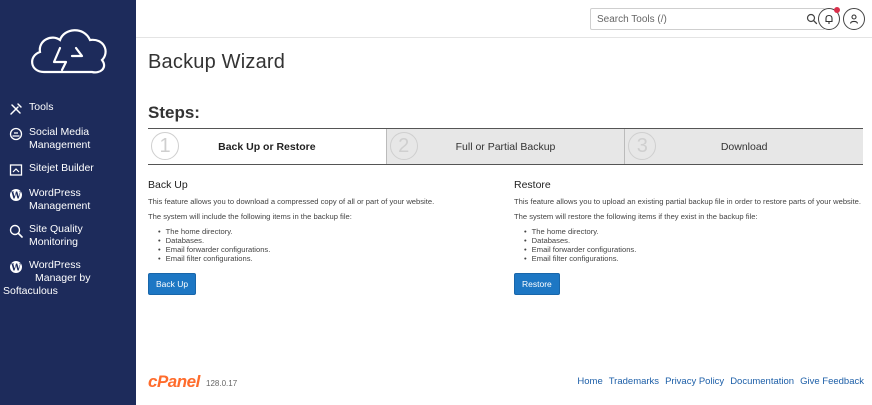 This screenshot has height=405, width=872. I want to click on step-label: Full or Partial Backup, so click(505, 146).